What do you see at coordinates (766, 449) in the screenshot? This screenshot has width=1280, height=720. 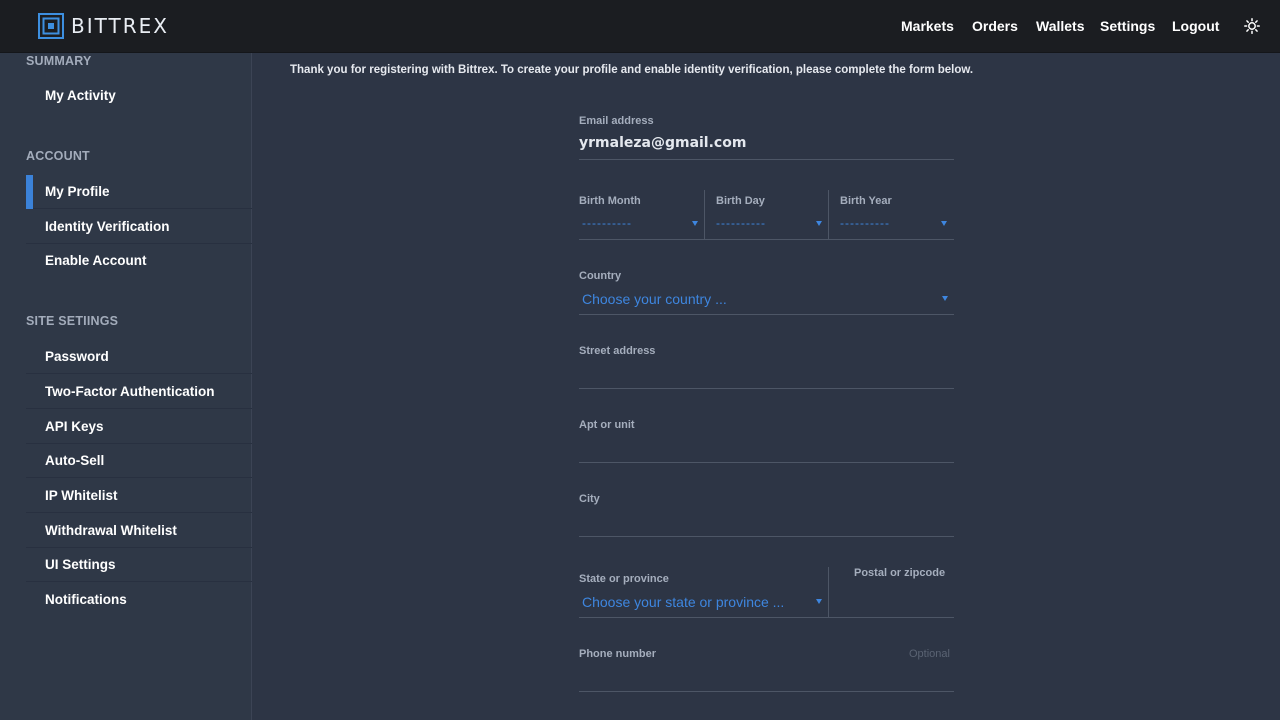 I see `apt-unit-input` at bounding box center [766, 449].